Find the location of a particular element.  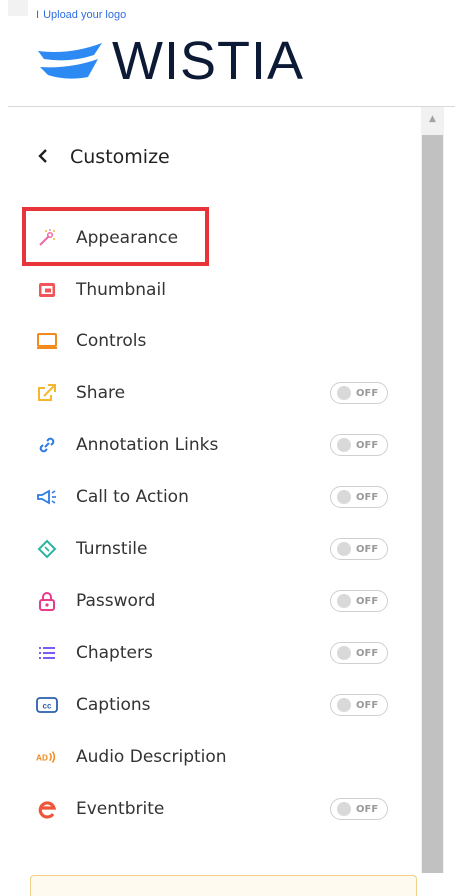

panel-title: Customize is located at coordinates (120, 157).